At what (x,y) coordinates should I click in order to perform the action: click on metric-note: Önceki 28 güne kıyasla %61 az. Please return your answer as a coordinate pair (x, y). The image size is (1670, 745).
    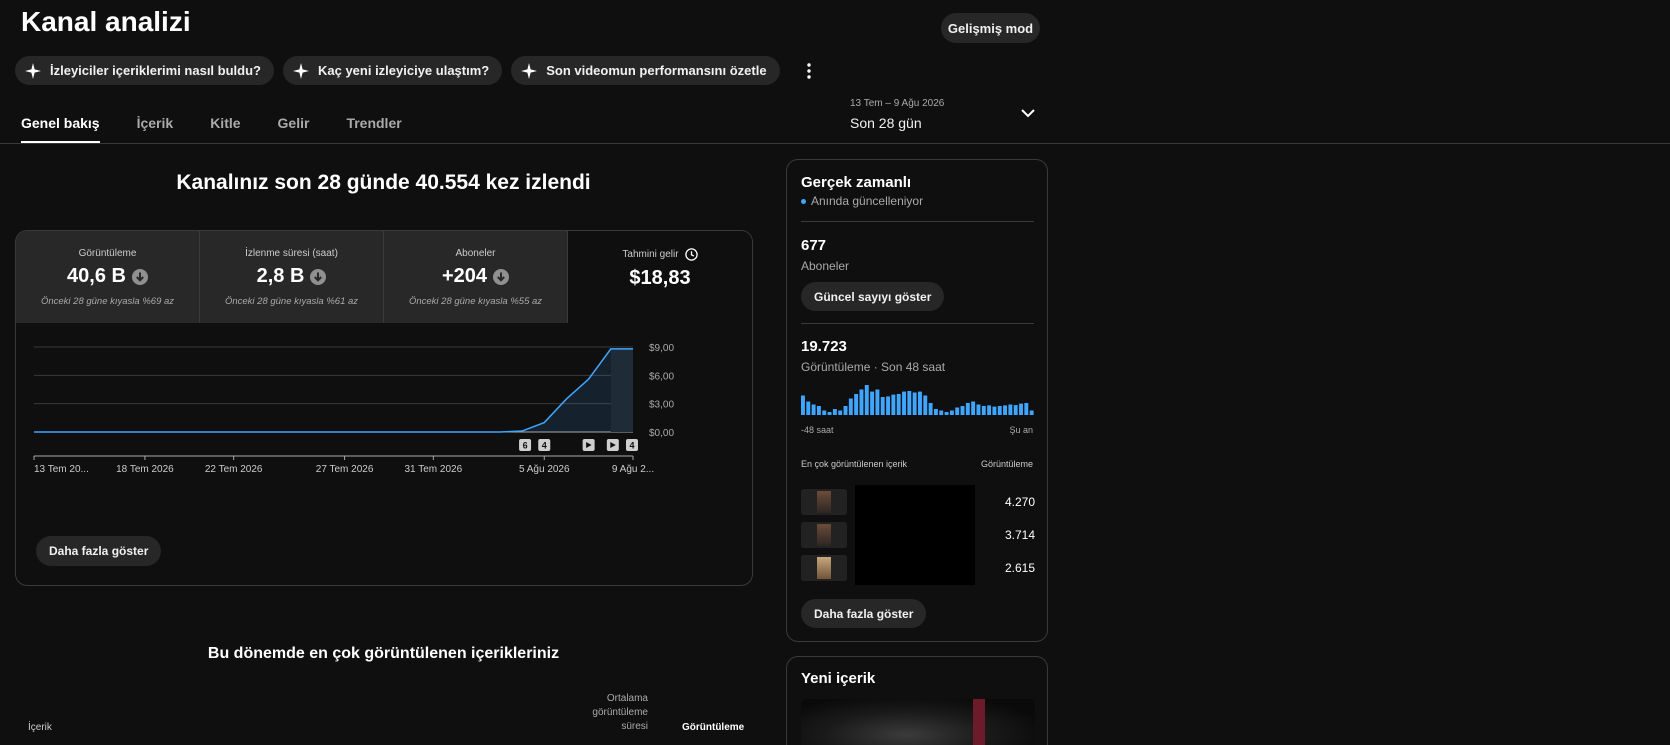
    Looking at the image, I should click on (291, 301).